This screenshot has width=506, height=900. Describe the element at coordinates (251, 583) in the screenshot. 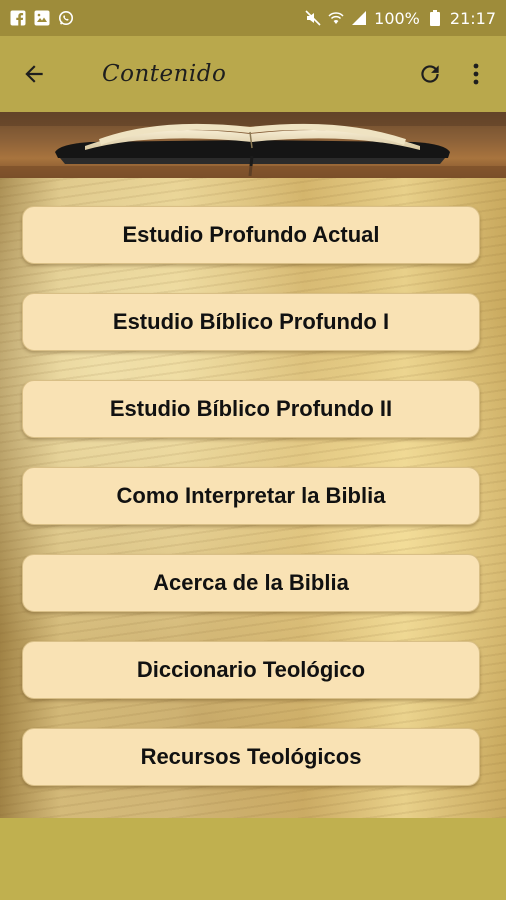

I see `menu-button-acerca-de-biblia: Acerca de la Biblia` at that location.